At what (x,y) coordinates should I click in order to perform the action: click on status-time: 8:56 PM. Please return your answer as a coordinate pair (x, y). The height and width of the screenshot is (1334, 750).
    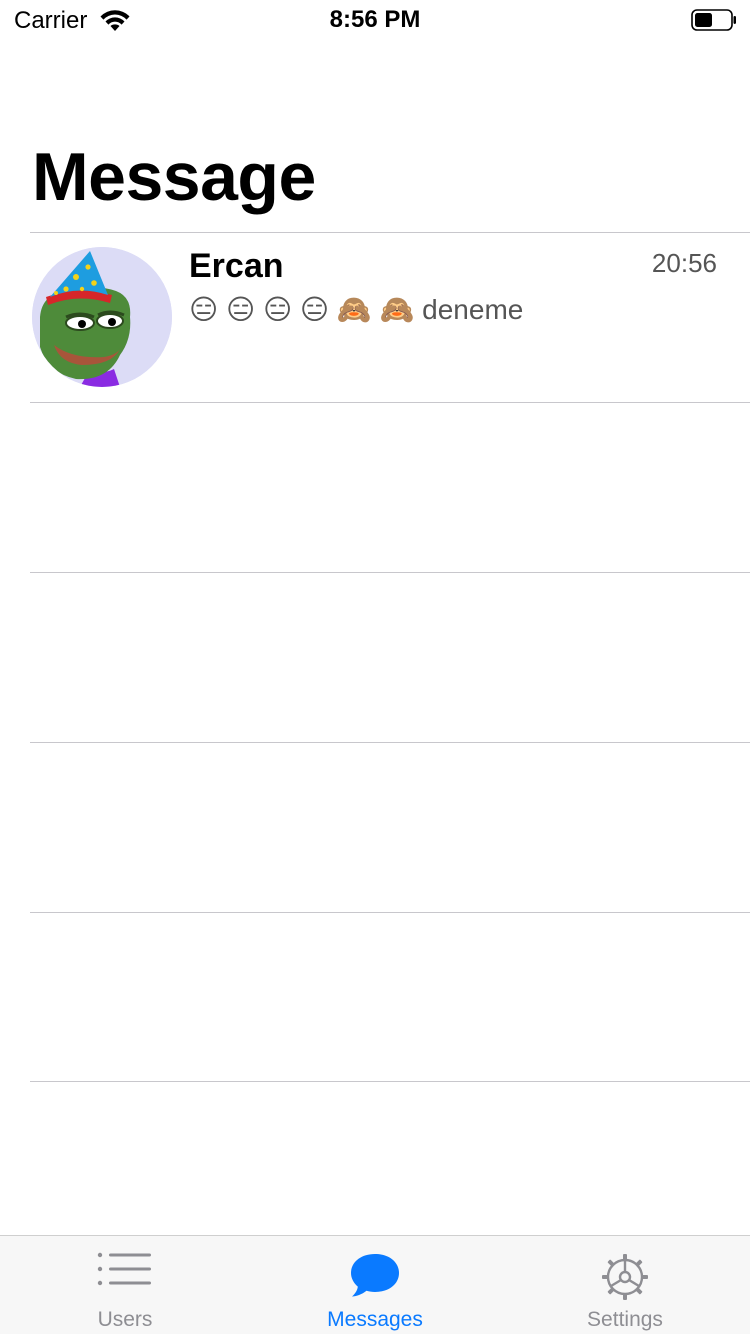
    Looking at the image, I should click on (375, 19).